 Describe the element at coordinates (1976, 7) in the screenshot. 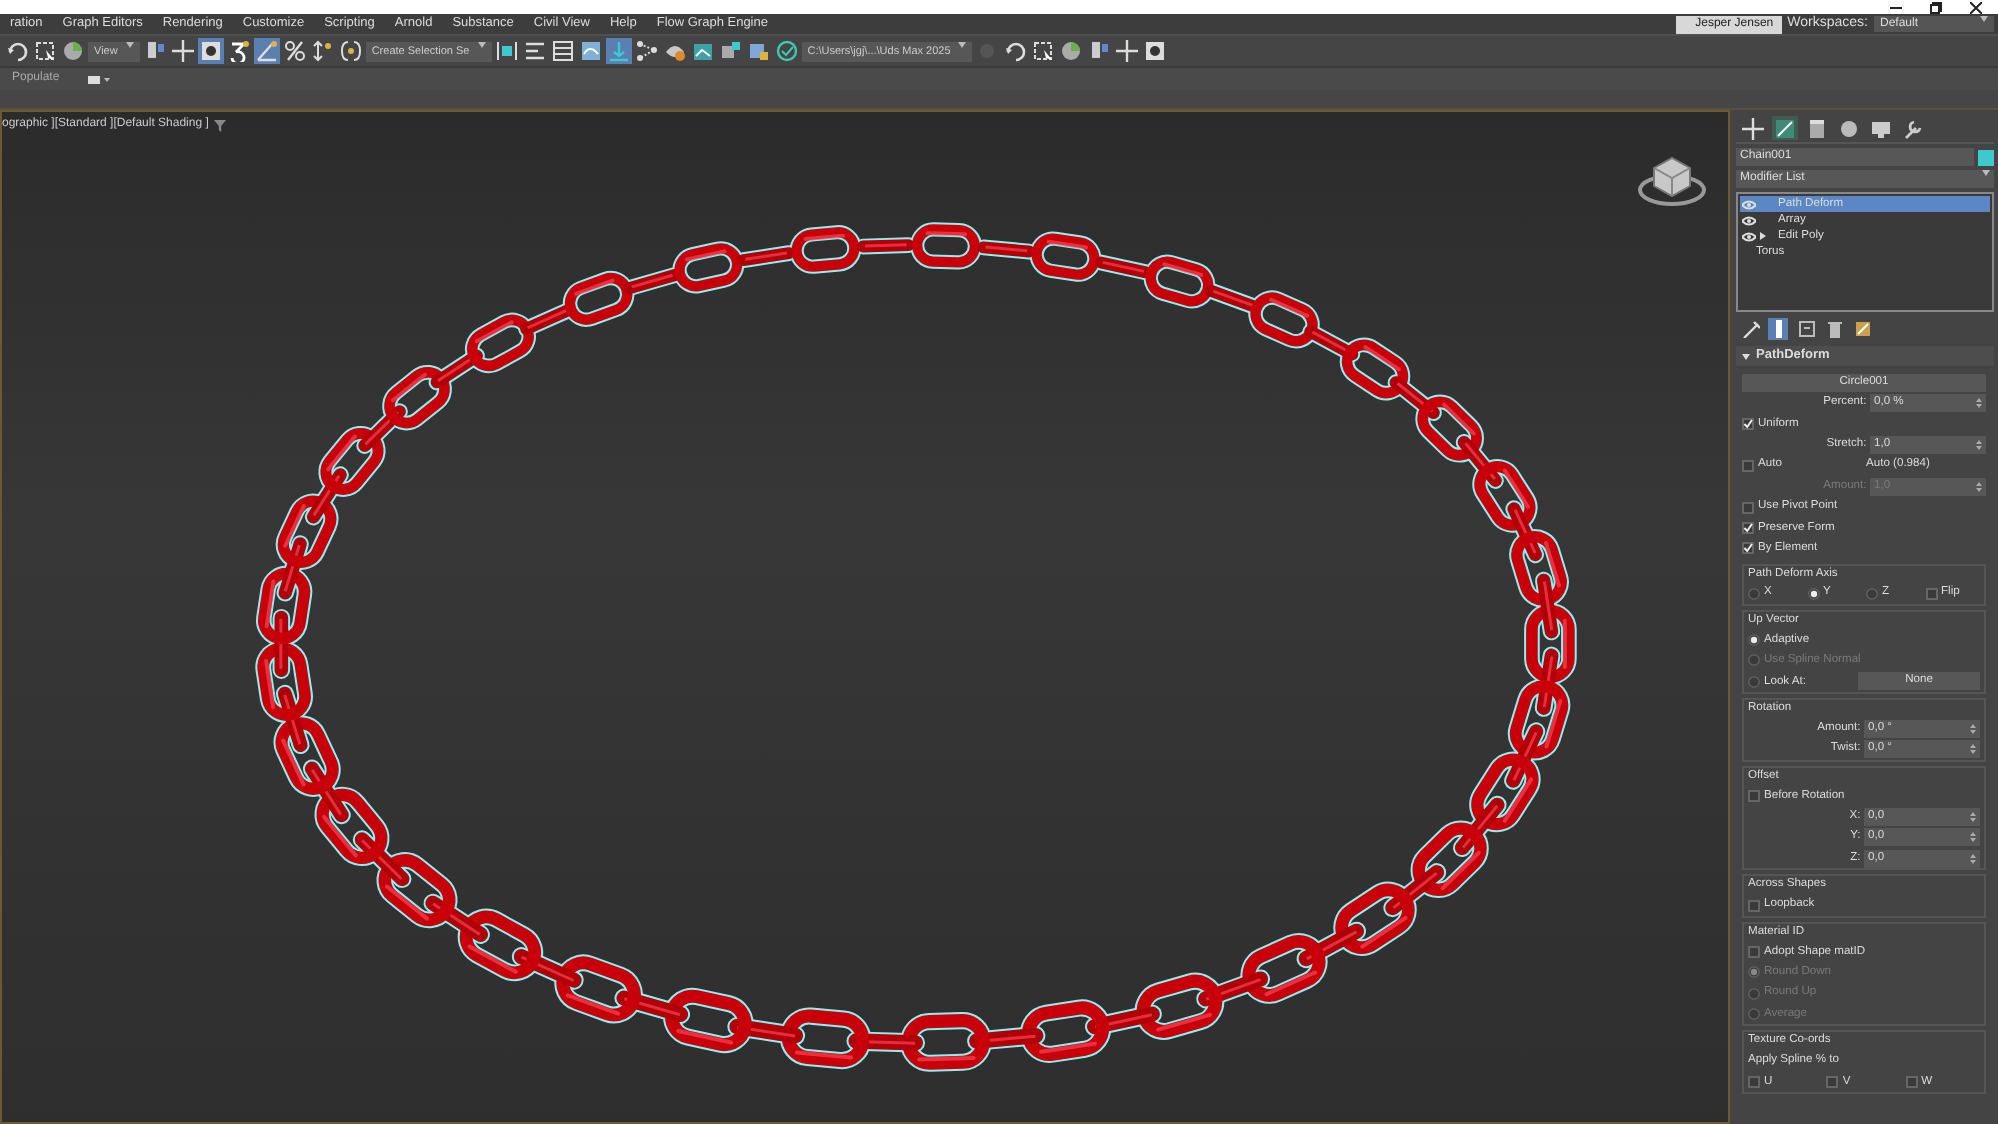

I see `close-icon` at that location.